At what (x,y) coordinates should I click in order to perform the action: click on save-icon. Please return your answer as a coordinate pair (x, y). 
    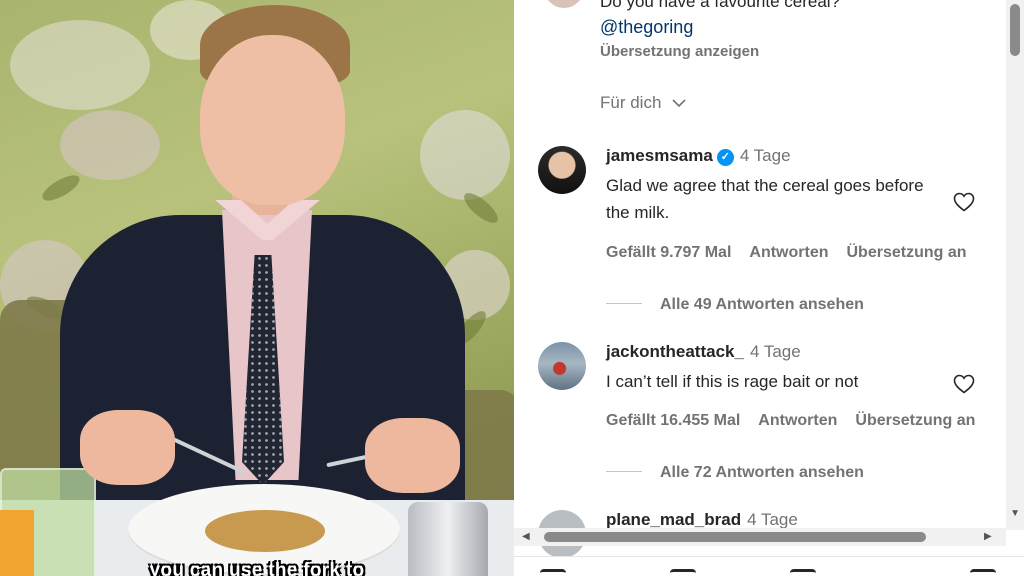
    Looking at the image, I should click on (983, 572).